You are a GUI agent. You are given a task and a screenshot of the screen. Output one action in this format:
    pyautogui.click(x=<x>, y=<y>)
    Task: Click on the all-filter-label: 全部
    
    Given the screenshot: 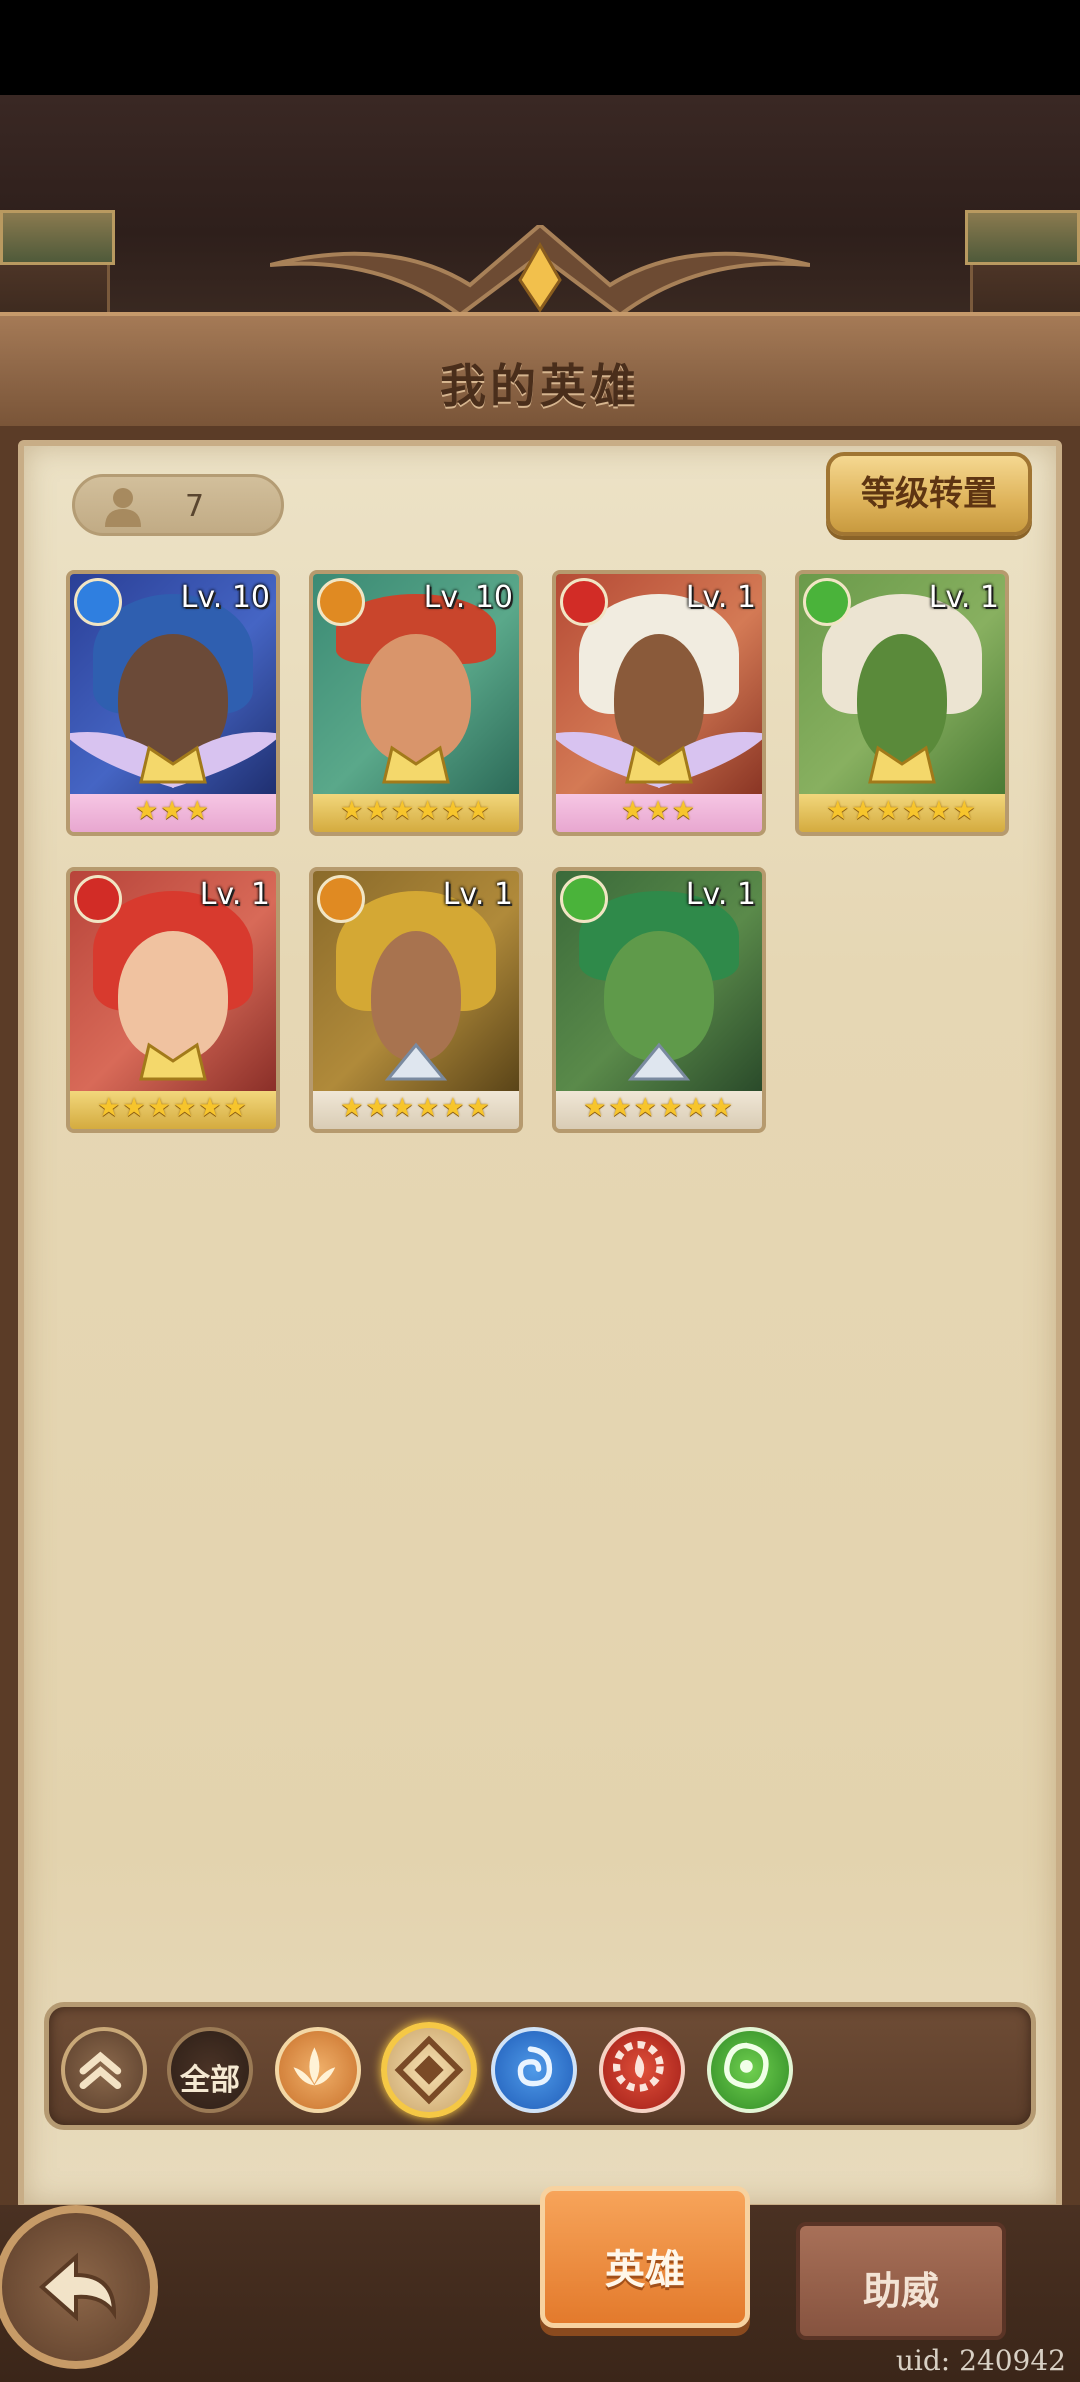 What is the action you would take?
    pyautogui.click(x=210, y=2080)
    